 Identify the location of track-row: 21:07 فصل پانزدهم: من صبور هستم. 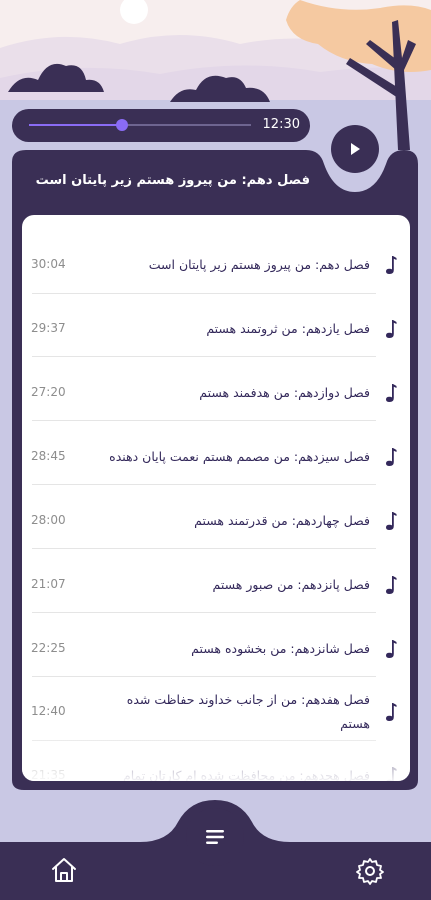
(216, 585).